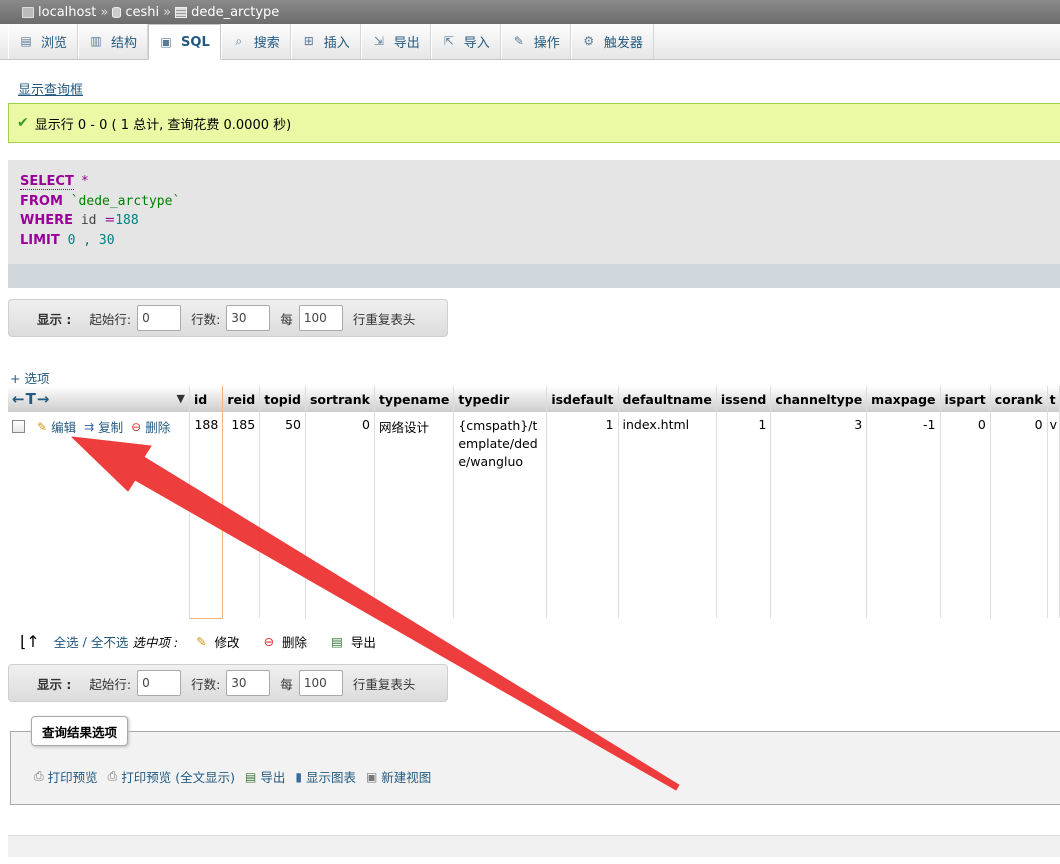 Image resolution: width=1060 pixels, height=864 pixels. What do you see at coordinates (535, 41) in the screenshot?
I see `tab-operations: ✎ 操作` at bounding box center [535, 41].